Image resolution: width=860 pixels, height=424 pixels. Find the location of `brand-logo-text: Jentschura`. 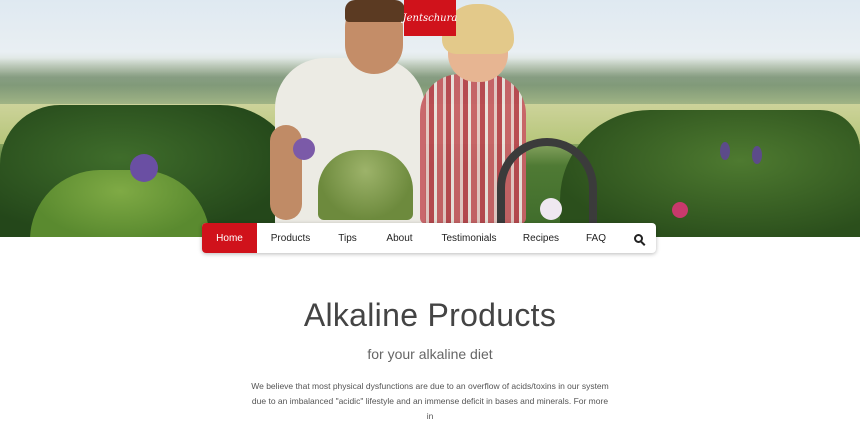

brand-logo-text: Jentschura is located at coordinates (430, 18).